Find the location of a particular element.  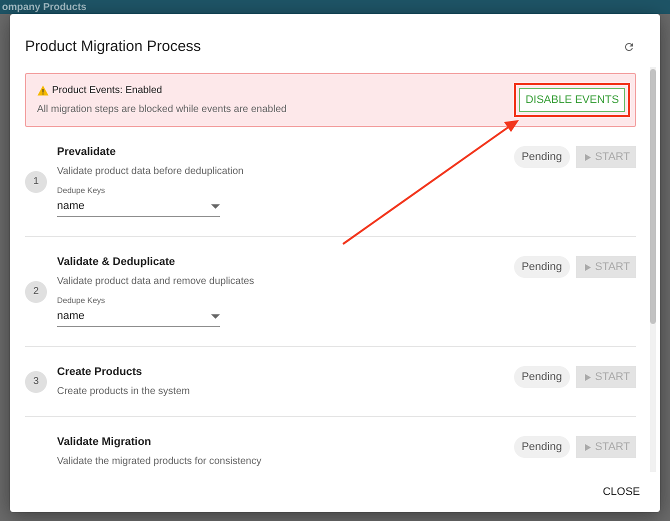

step-title: Create Products is located at coordinates (100, 372).